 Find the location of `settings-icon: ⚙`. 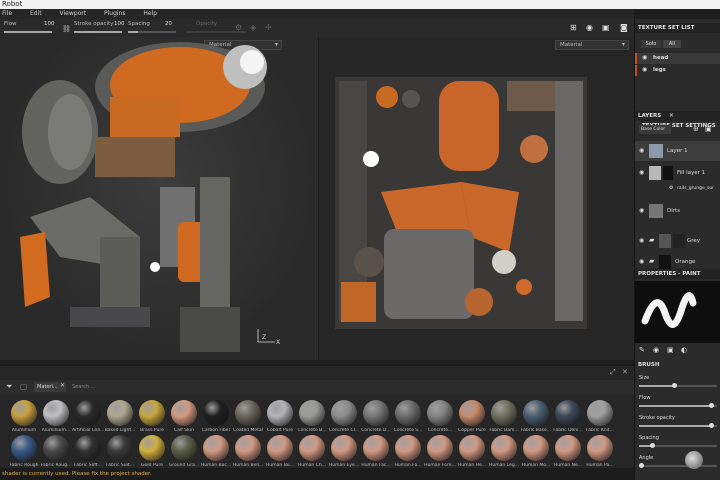

settings-icon: ⚙ is located at coordinates (238, 27).